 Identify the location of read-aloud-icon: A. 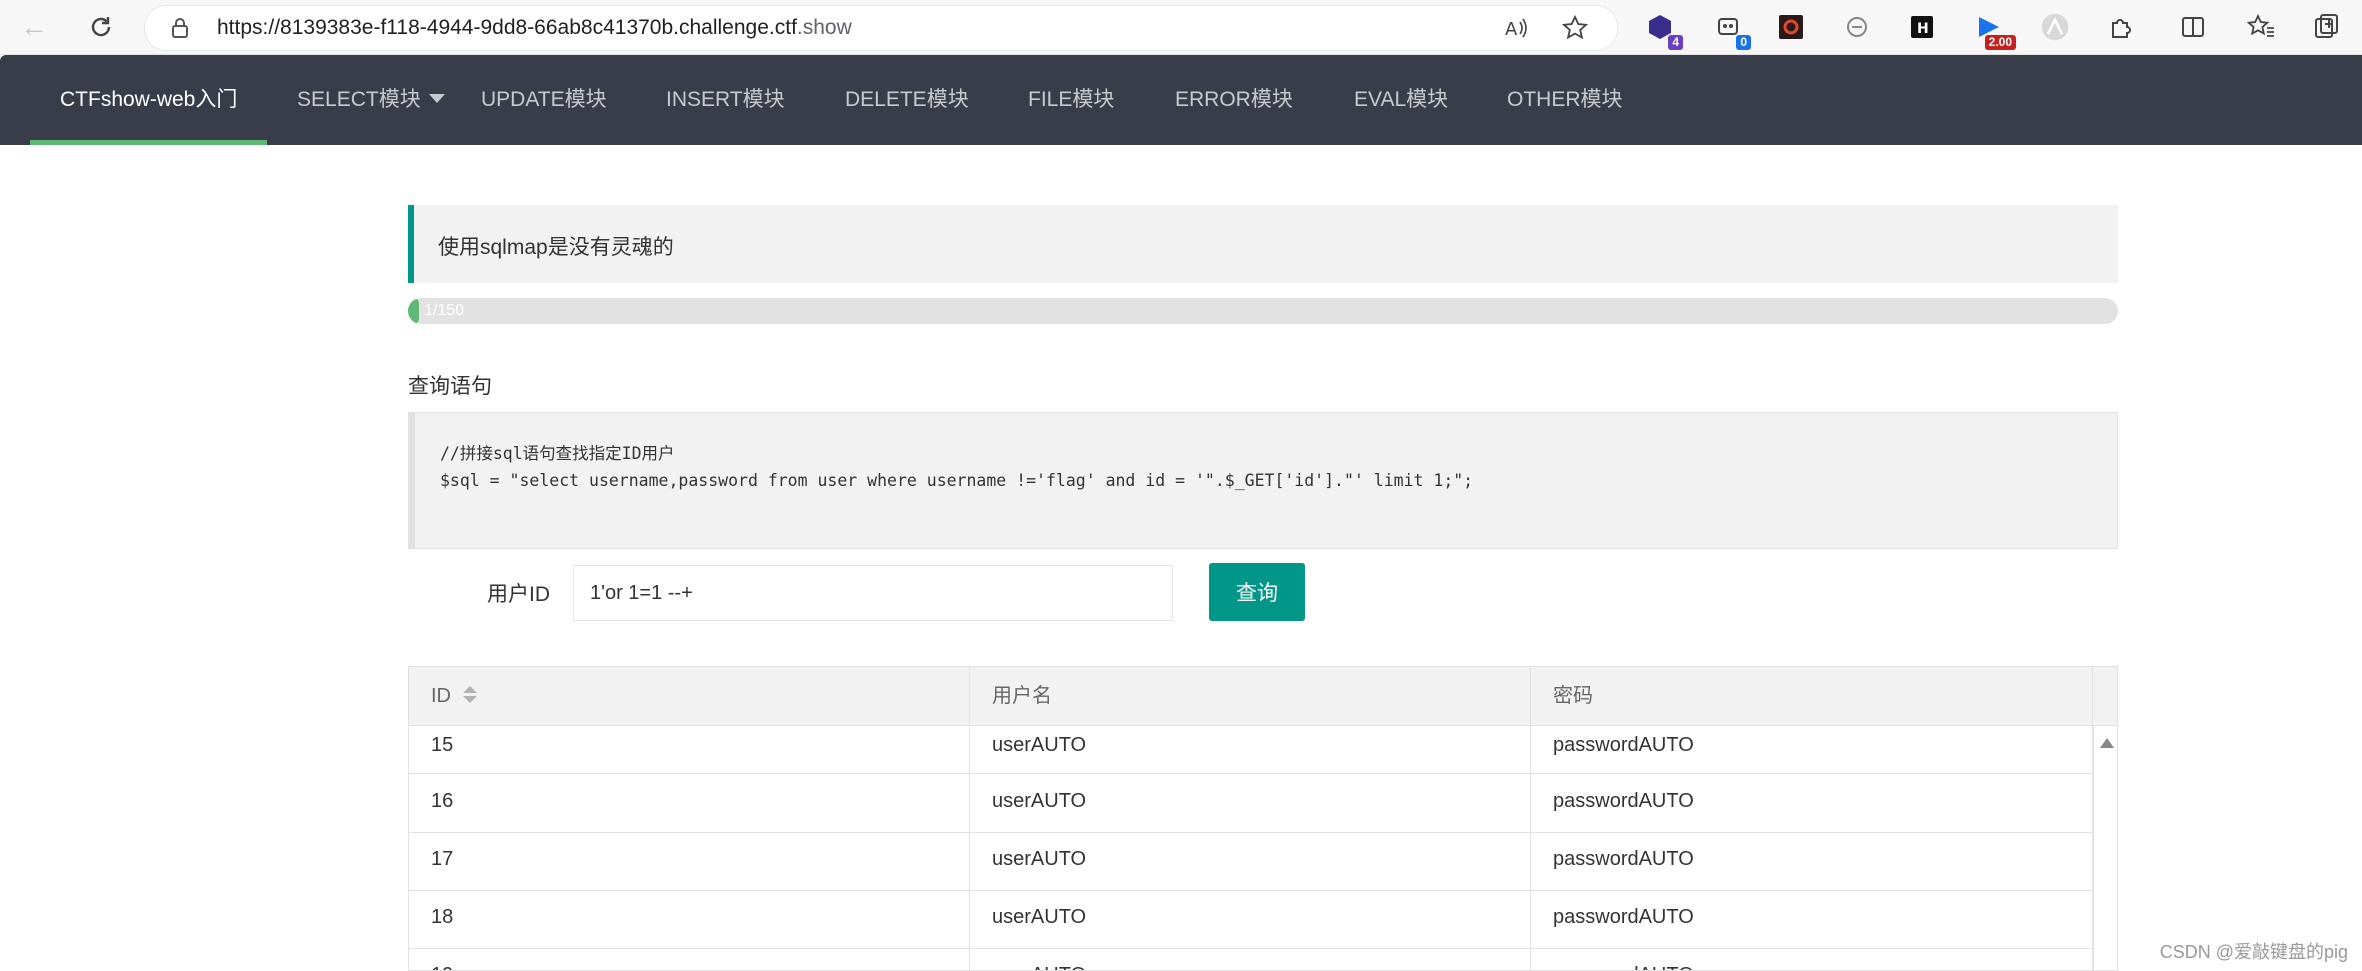
(1517, 28).